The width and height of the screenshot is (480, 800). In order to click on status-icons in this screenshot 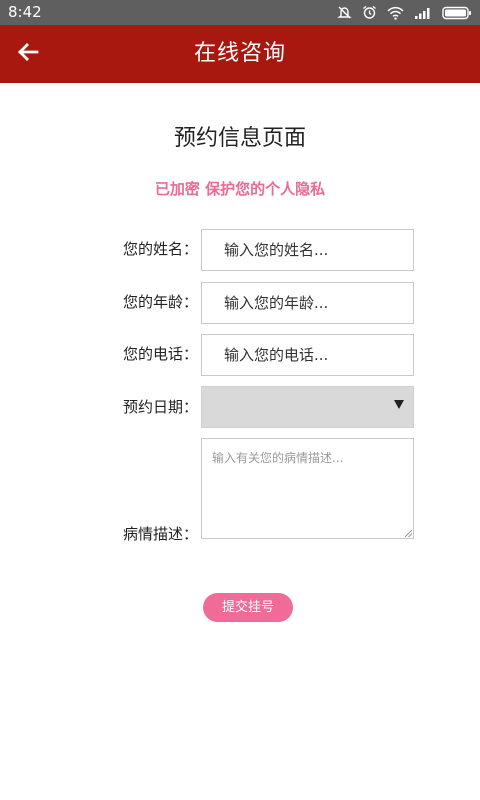, I will do `click(404, 12)`.